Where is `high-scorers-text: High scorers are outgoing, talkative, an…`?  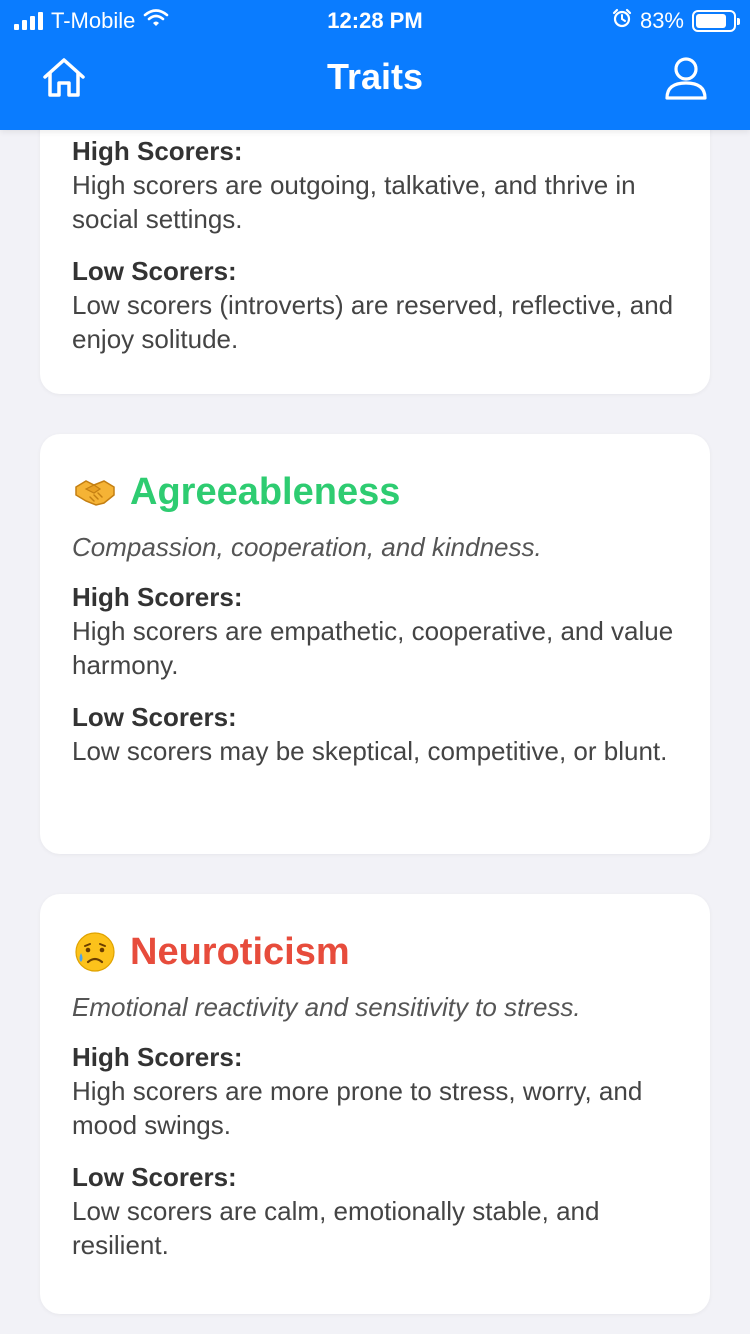
high-scorers-text: High scorers are outgoing, talkative, an… is located at coordinates (354, 202).